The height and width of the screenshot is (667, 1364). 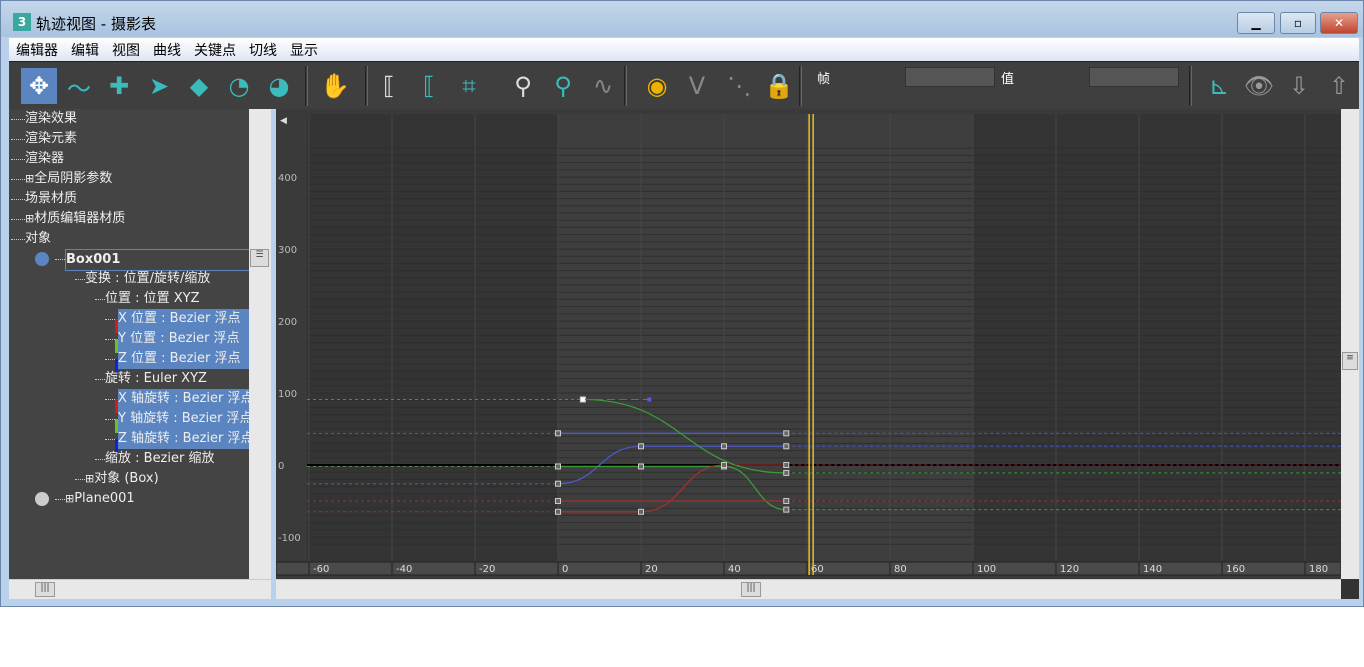 I want to click on pan-icon: ✋, so click(x=335, y=86).